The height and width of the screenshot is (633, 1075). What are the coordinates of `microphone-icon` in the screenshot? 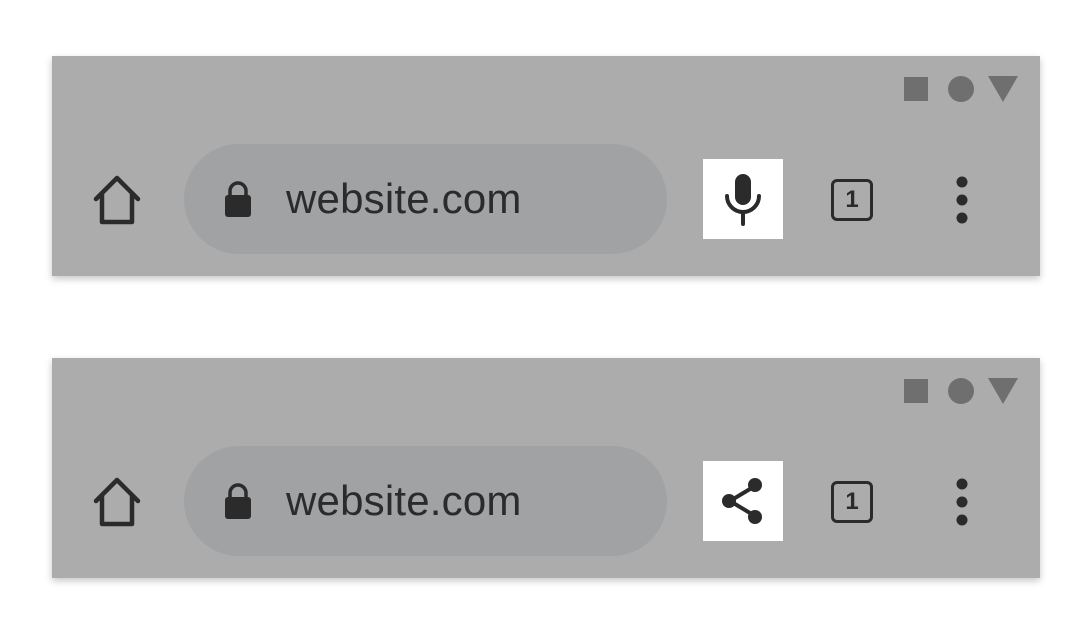 It's located at (743, 200).